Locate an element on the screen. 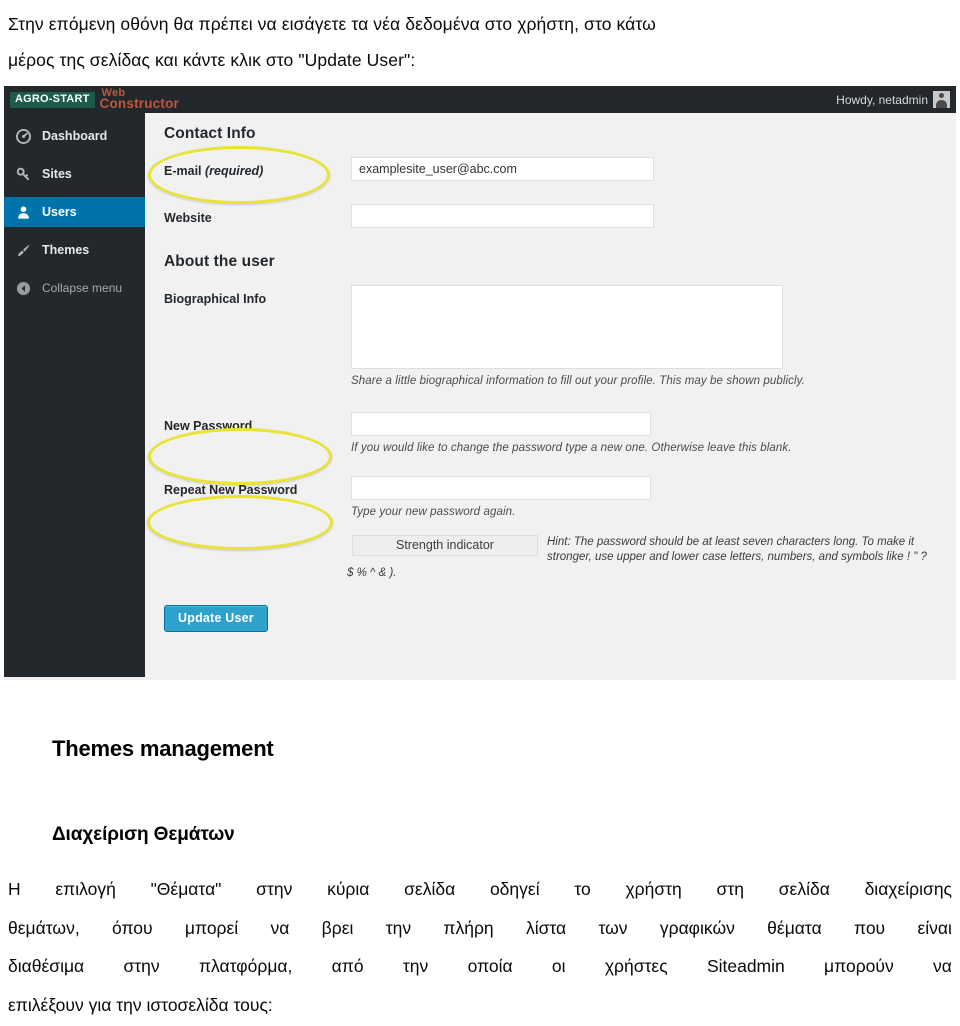 The height and width of the screenshot is (1026, 960). email-row: E-mail (required) is located at coordinates (550, 169).